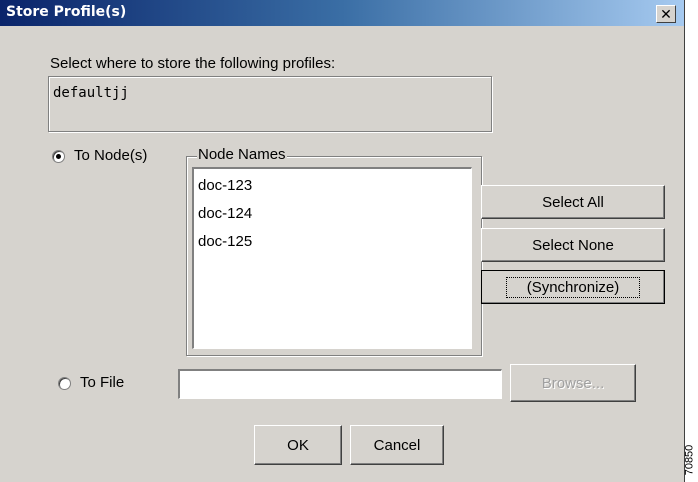 This screenshot has height=482, width=698. Describe the element at coordinates (58, 156) in the screenshot. I see `to-node-radio` at that location.